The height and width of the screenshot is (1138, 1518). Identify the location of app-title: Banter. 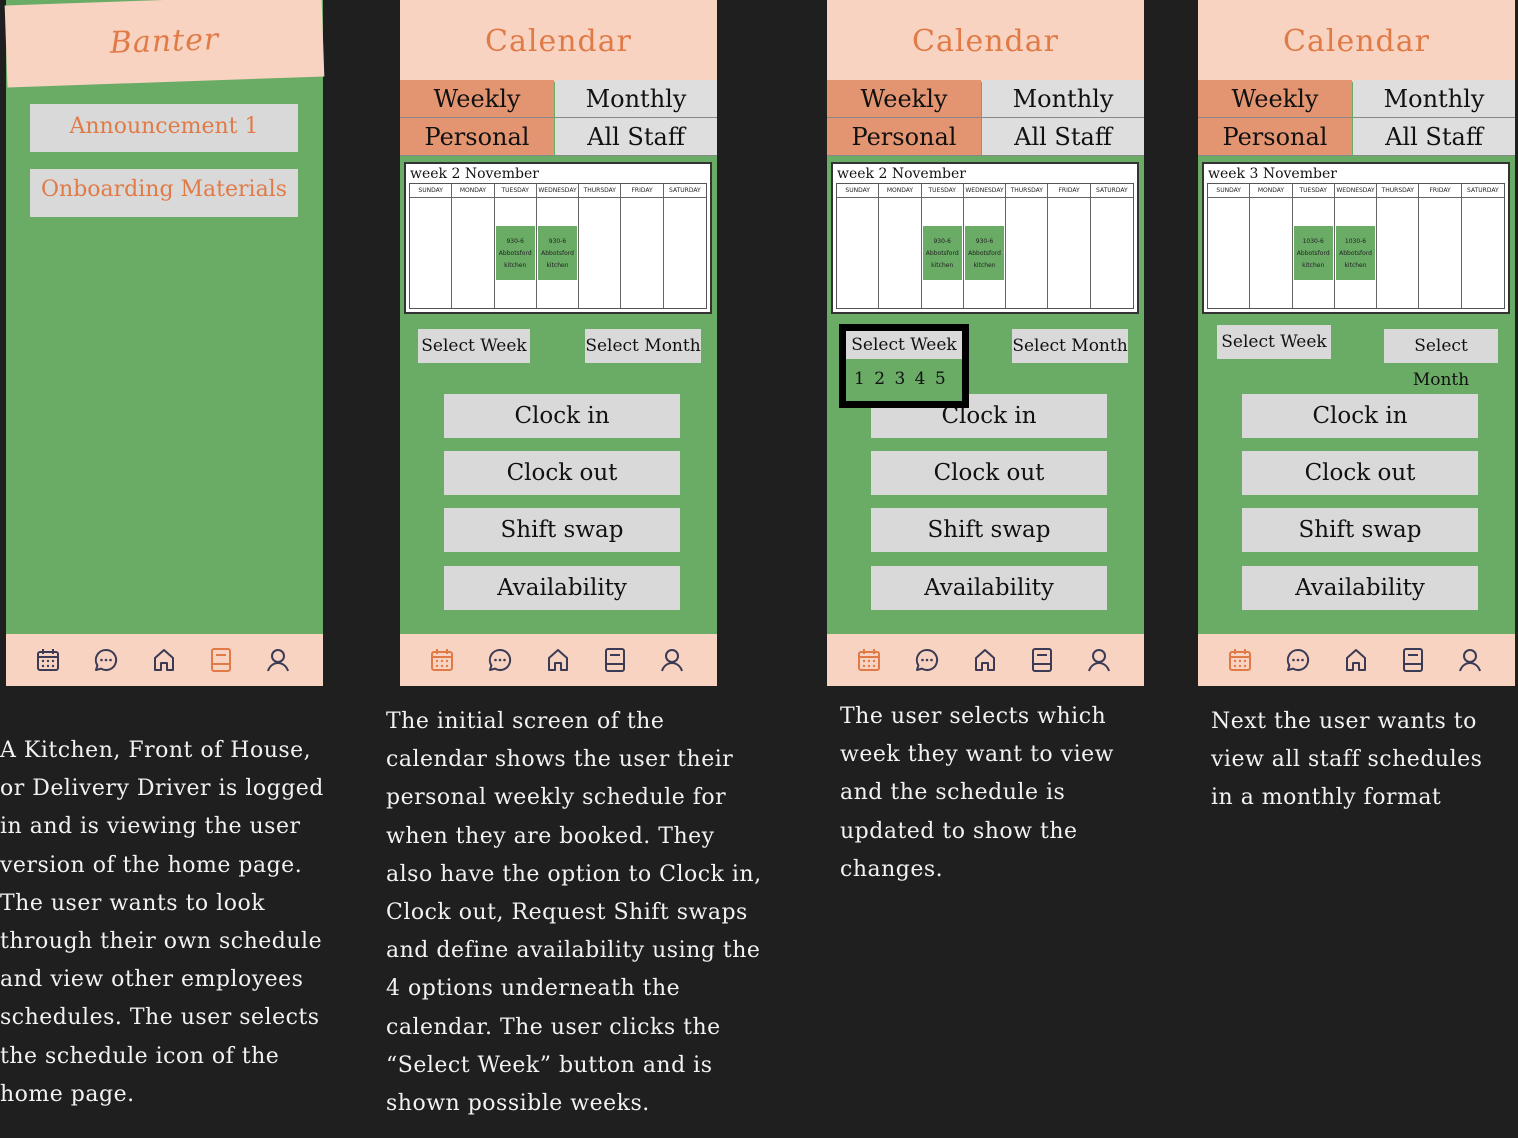
(164, 44).